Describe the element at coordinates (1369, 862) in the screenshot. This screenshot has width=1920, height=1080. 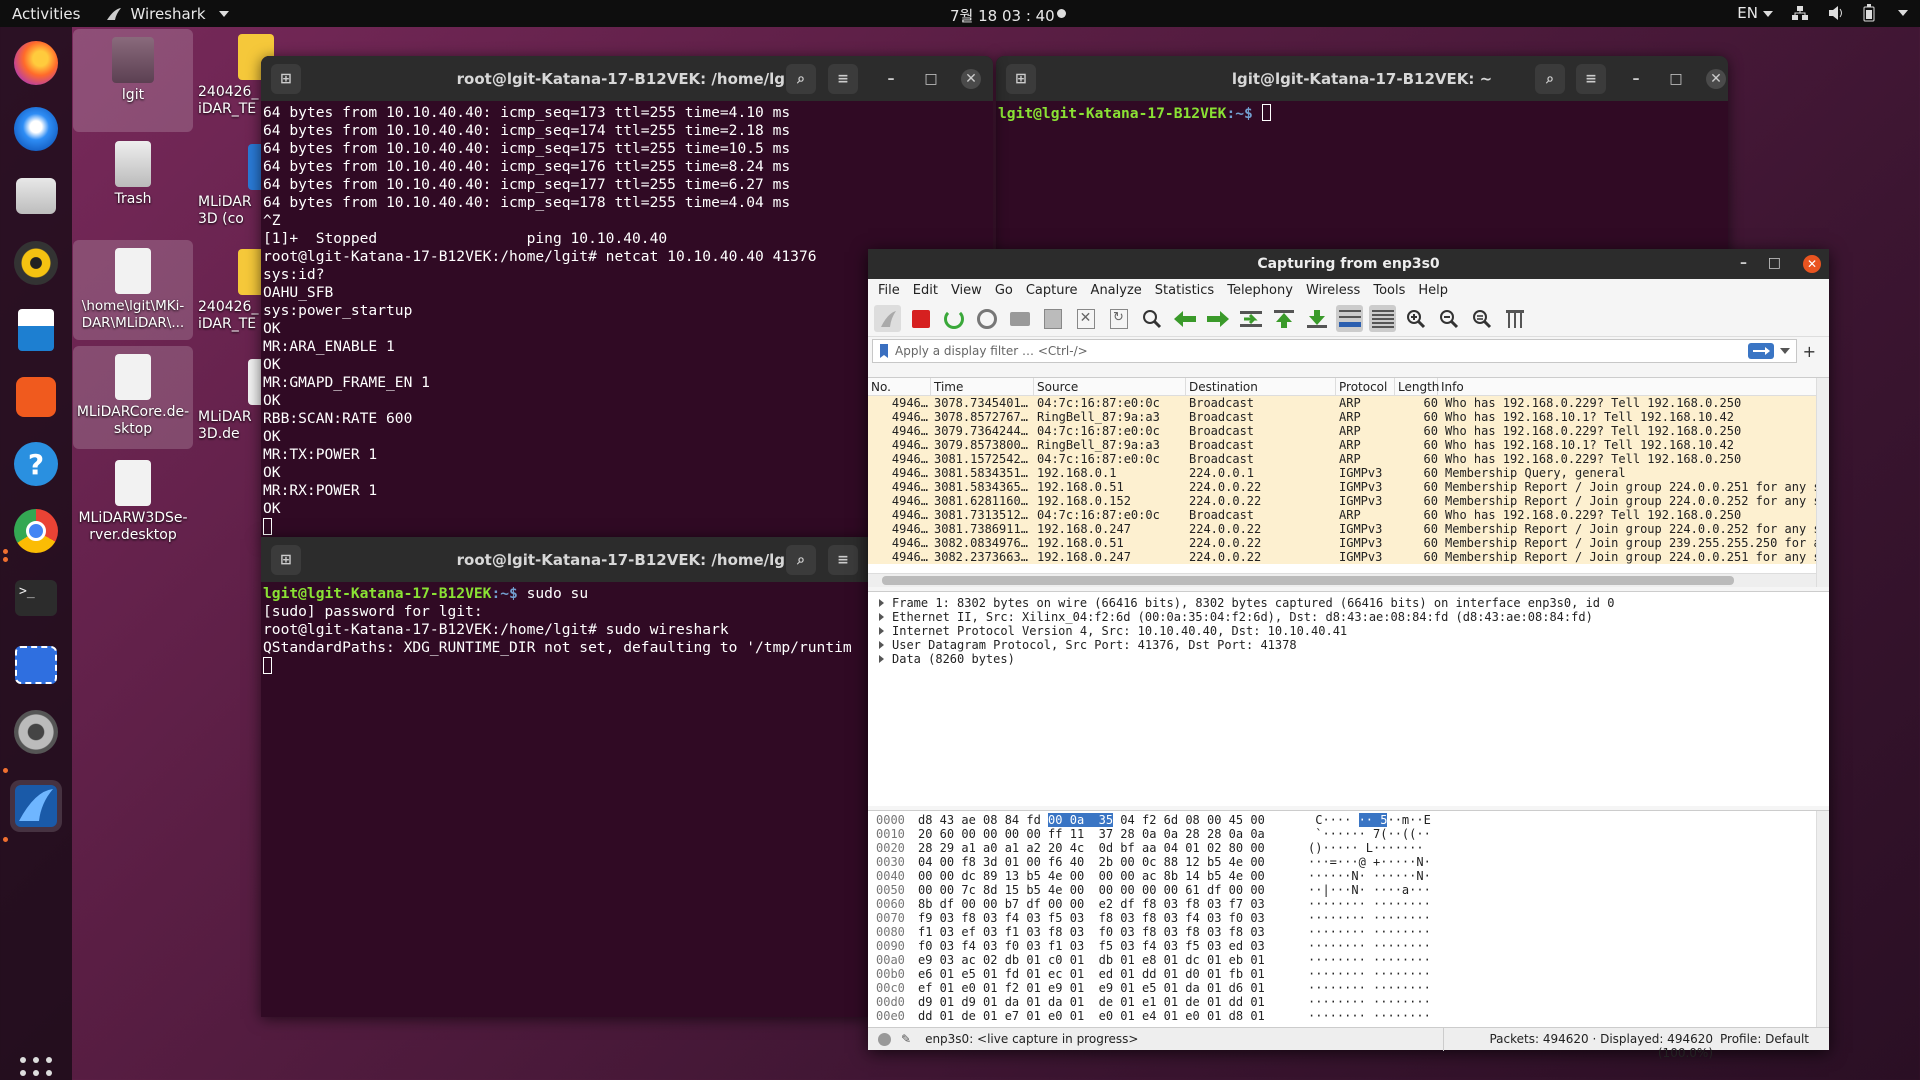
I see `hex-ascii: ···=···@ +·····N·` at that location.